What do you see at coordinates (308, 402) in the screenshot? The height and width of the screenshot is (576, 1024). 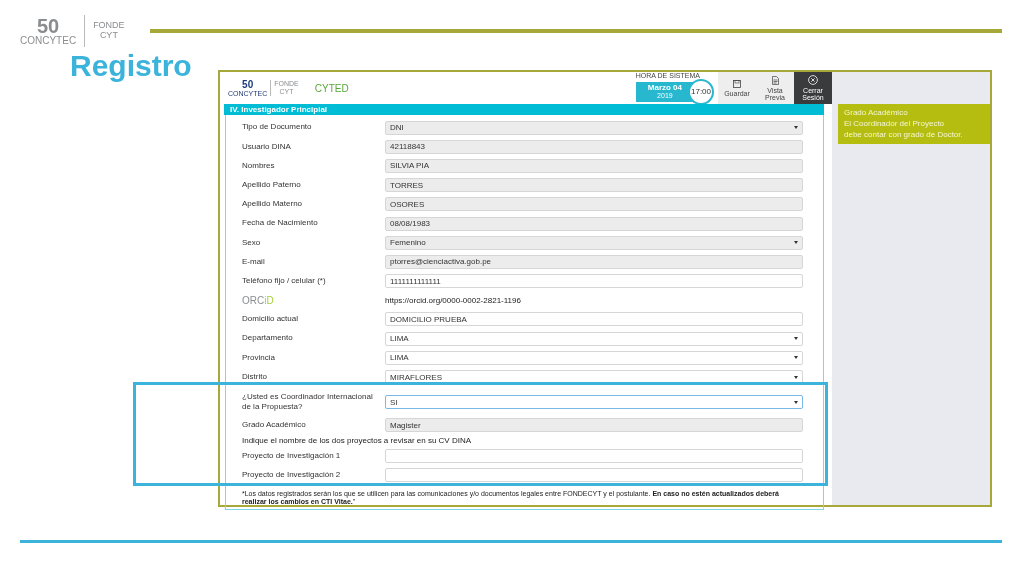 I see `field-label: ¿Usted es Coordinador Internacional de la Propuesta?` at bounding box center [308, 402].